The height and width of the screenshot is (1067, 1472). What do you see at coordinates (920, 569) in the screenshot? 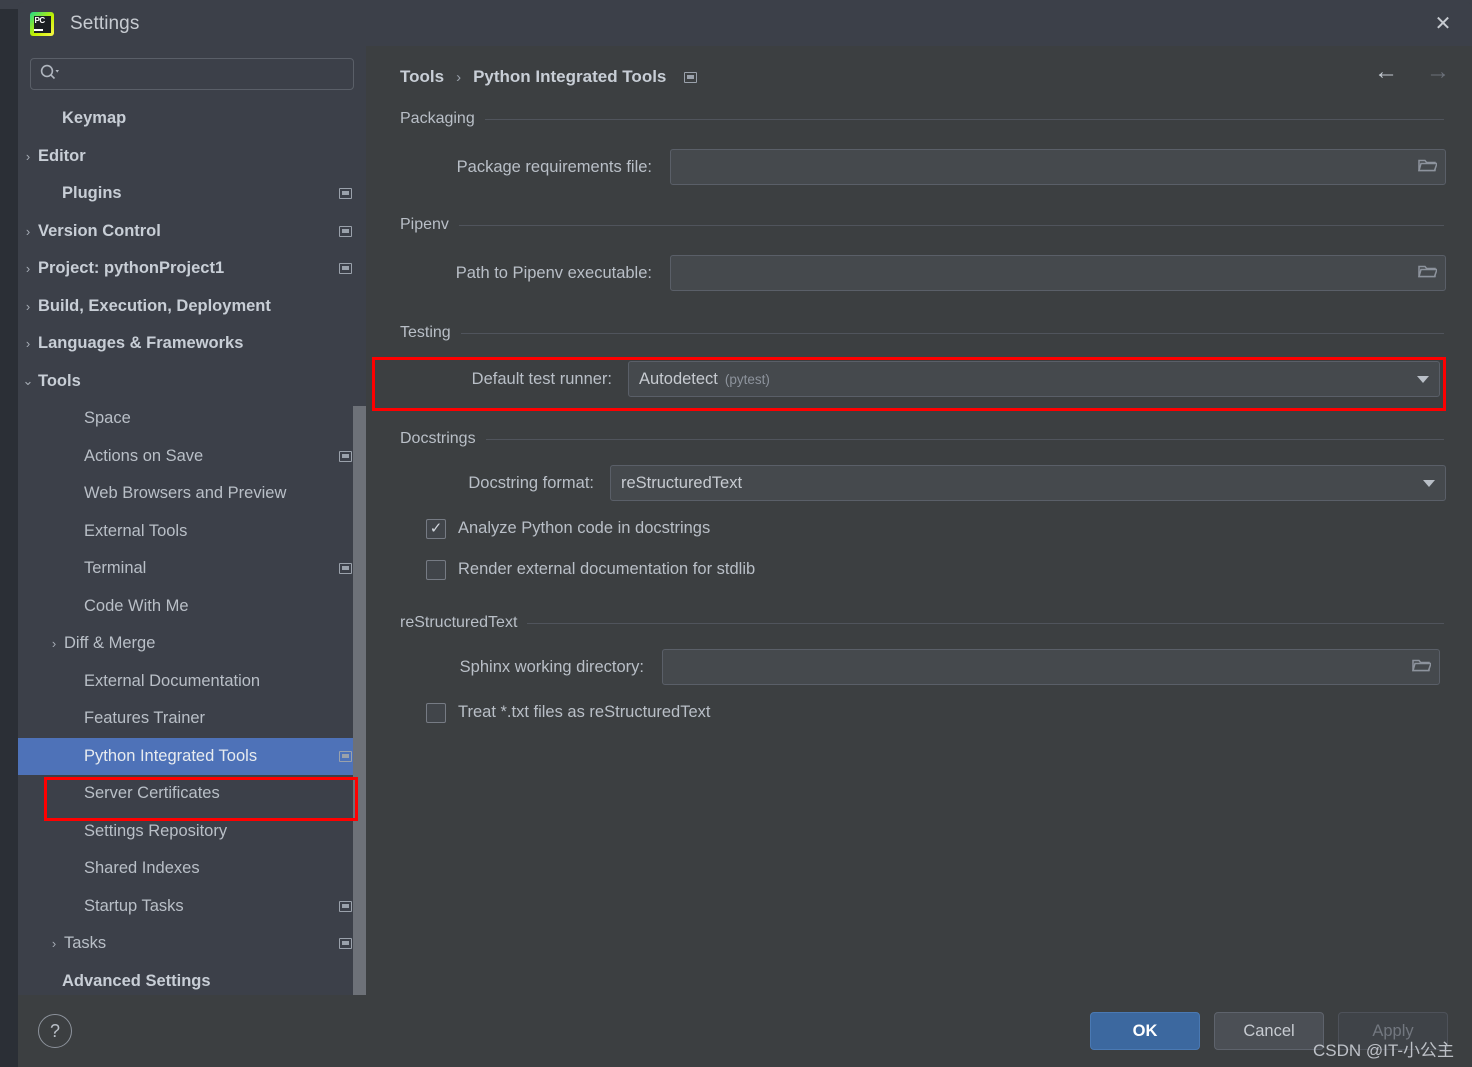
I see `checkbox-render-external-docs: Render external documentation for stdlib` at bounding box center [920, 569].